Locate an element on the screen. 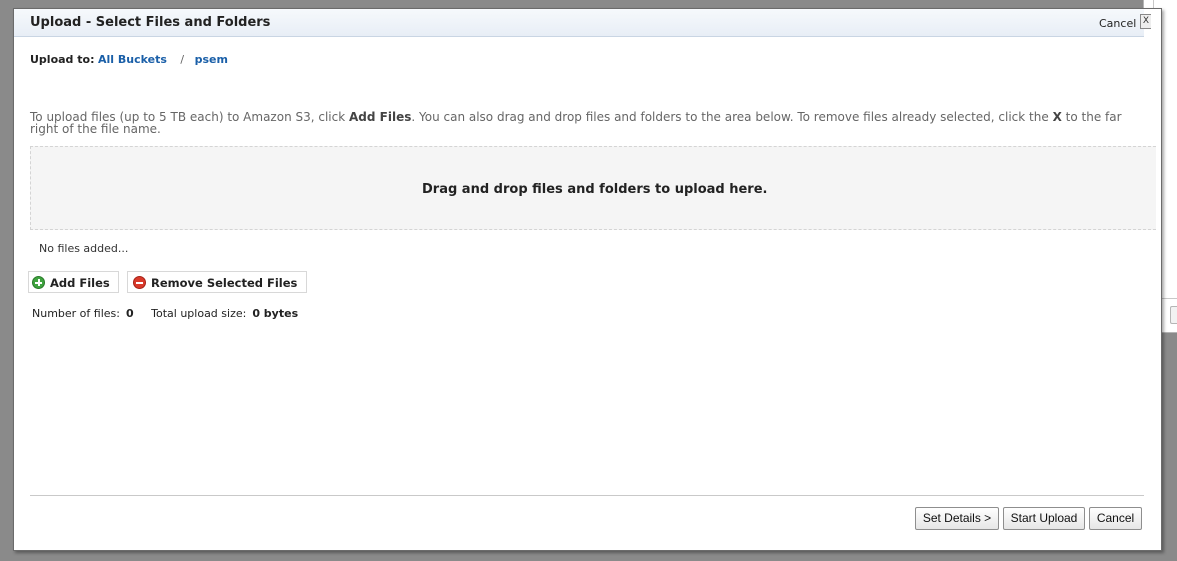 Image resolution: width=1177 pixels, height=561 pixels. number-of-files-value: 0 is located at coordinates (129, 313).